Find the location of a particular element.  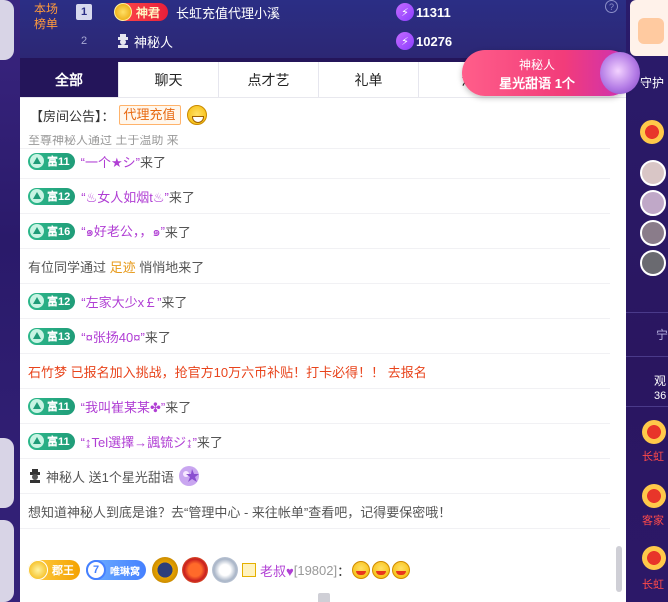

left-edge-panel is located at coordinates (10, 301).